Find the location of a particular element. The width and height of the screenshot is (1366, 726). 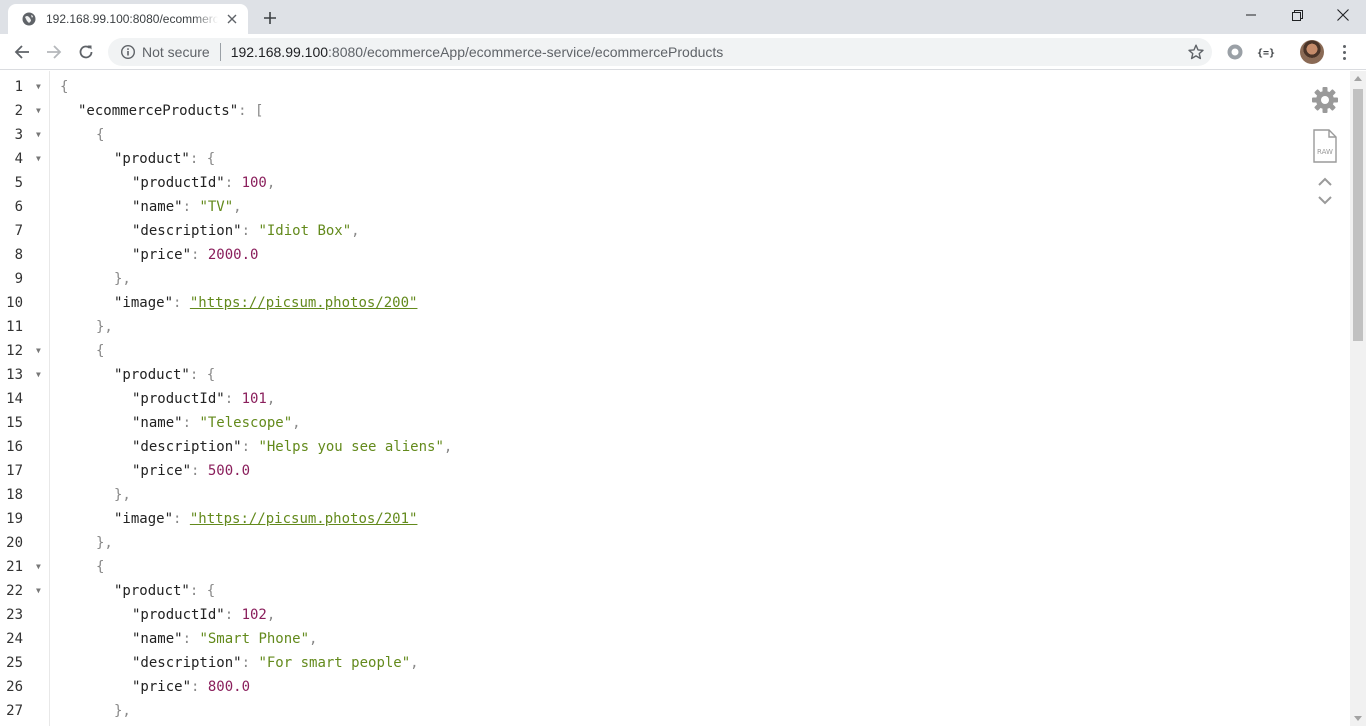

line-content: "productId": 102, is located at coordinates (203, 615).